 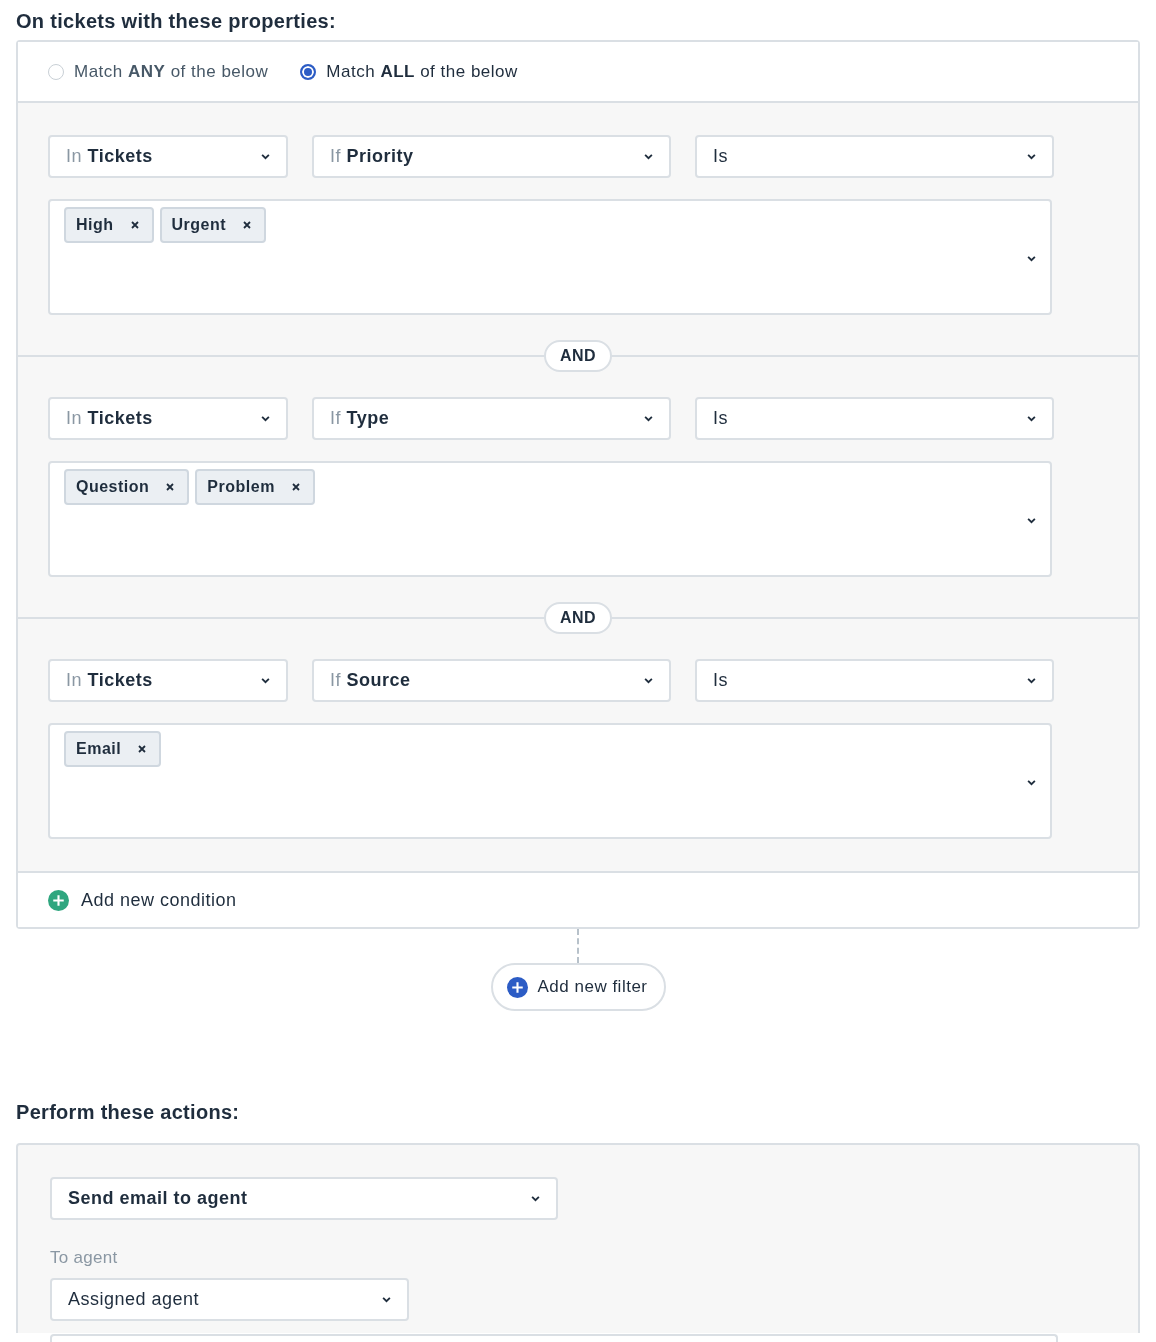 What do you see at coordinates (241, 487) in the screenshot?
I see `tag-label: Problem` at bounding box center [241, 487].